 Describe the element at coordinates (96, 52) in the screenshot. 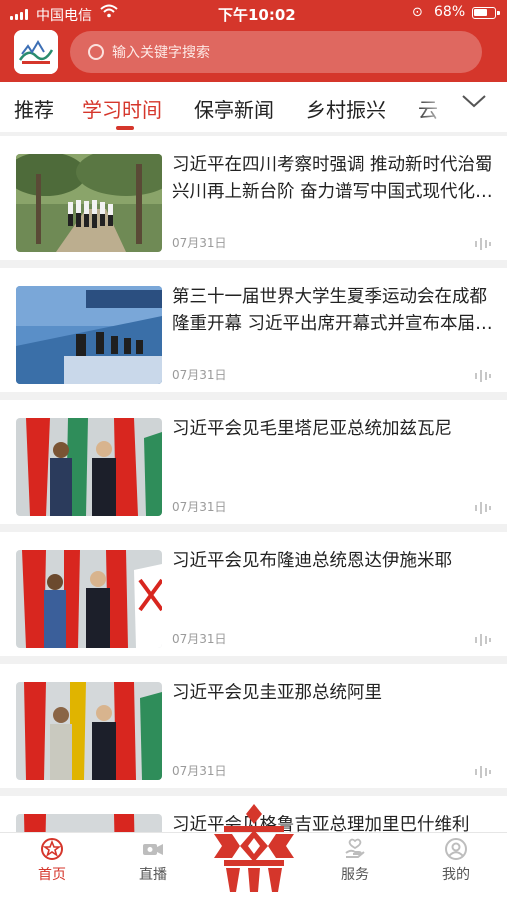

I see `search-icon` at that location.